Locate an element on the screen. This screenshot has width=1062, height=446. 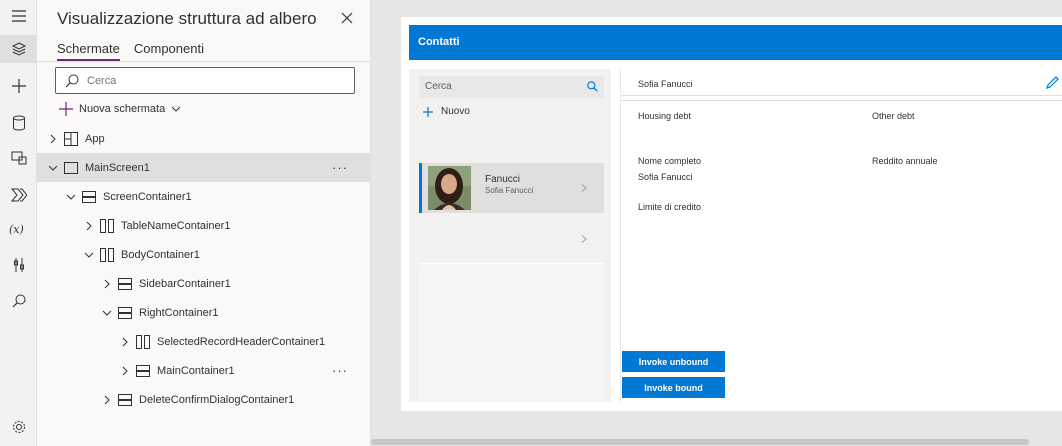
tree-node-sidebarcontainer1: SidebarContainer1 is located at coordinates (203, 283).